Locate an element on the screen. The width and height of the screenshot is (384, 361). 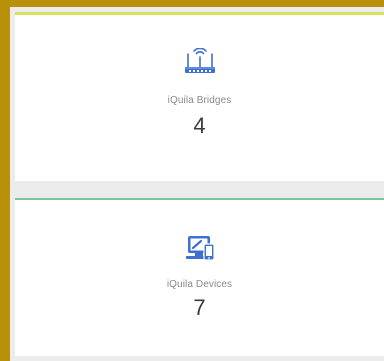
bridges-count: 4 is located at coordinates (199, 125).